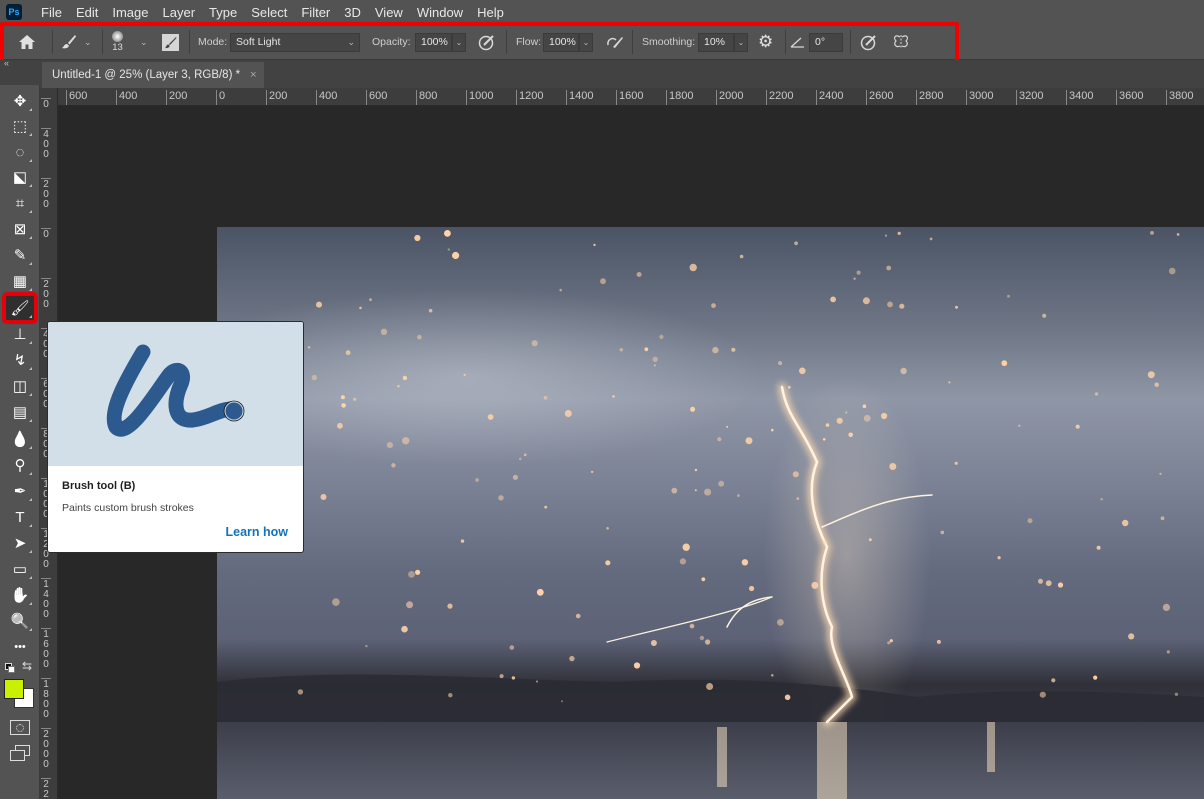  I want to click on default-colors-button, so click(10, 668).